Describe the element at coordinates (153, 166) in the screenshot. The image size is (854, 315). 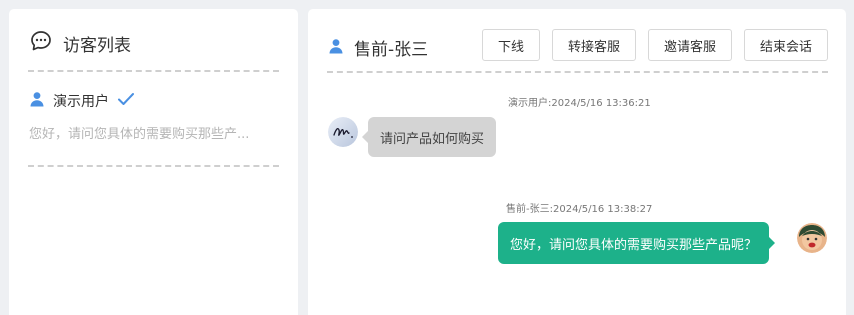
I see `visitor-item-divider` at that location.